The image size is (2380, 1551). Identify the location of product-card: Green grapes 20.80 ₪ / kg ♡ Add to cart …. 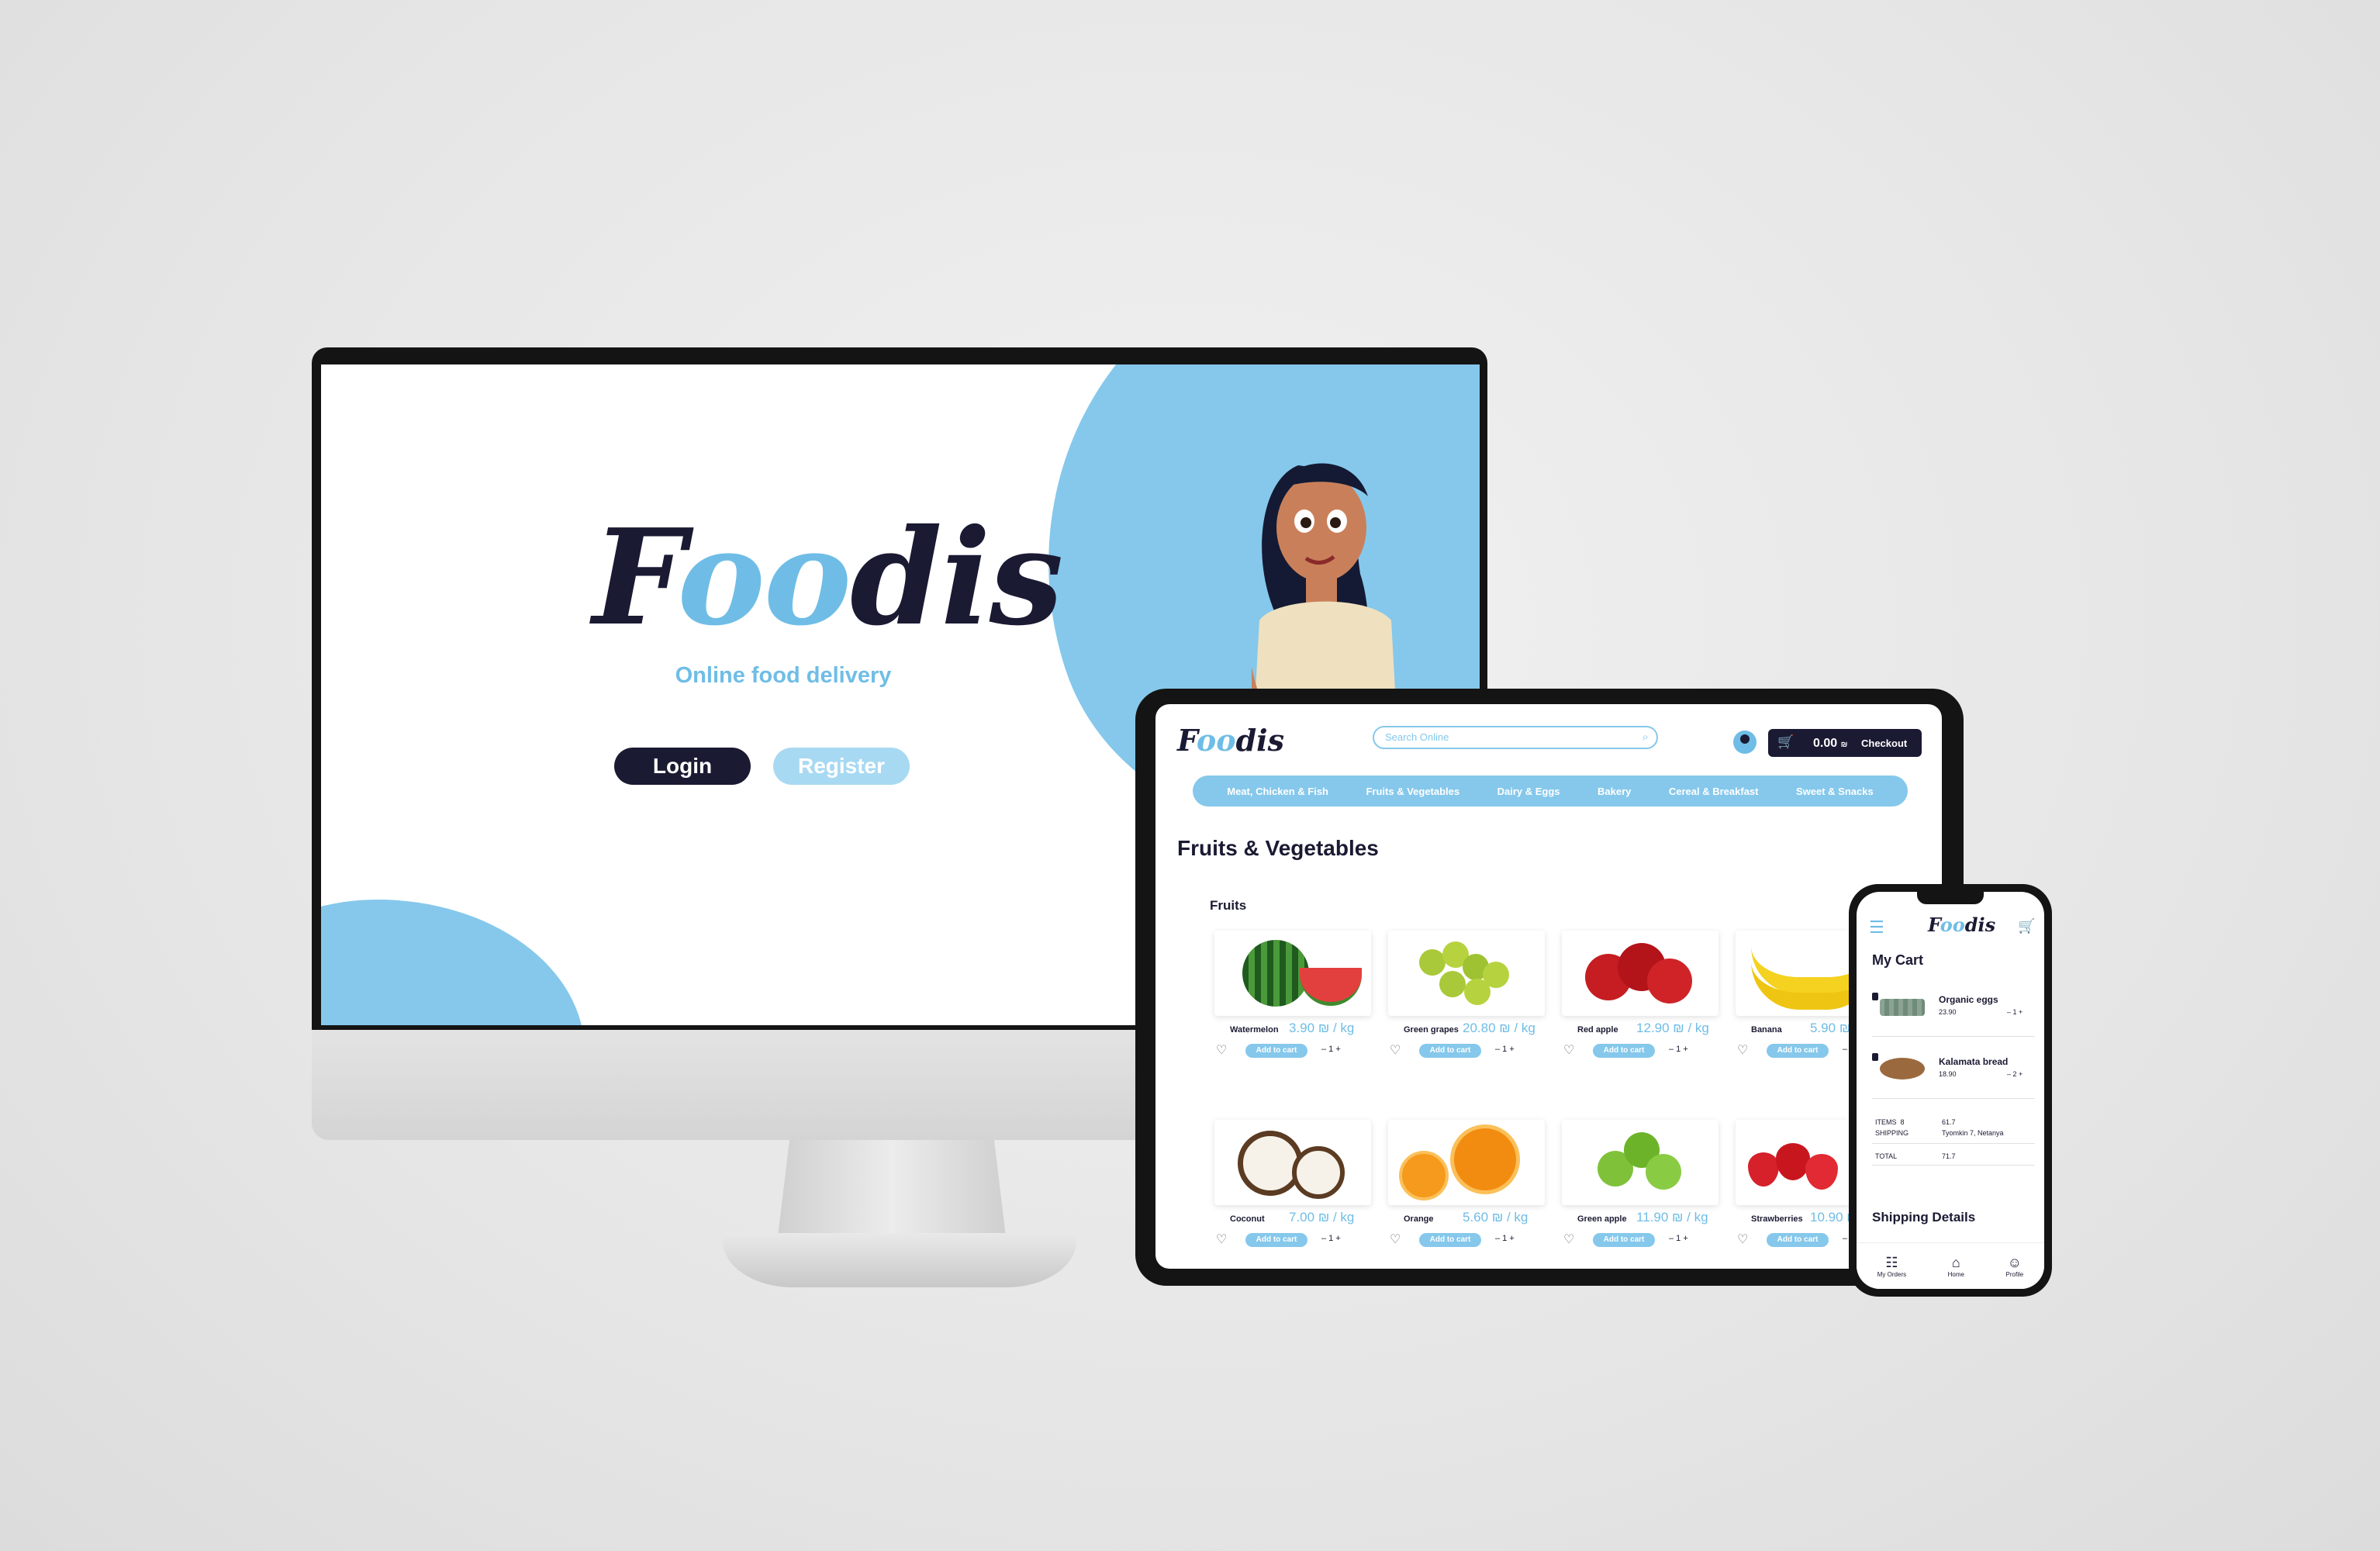
(1467, 994).